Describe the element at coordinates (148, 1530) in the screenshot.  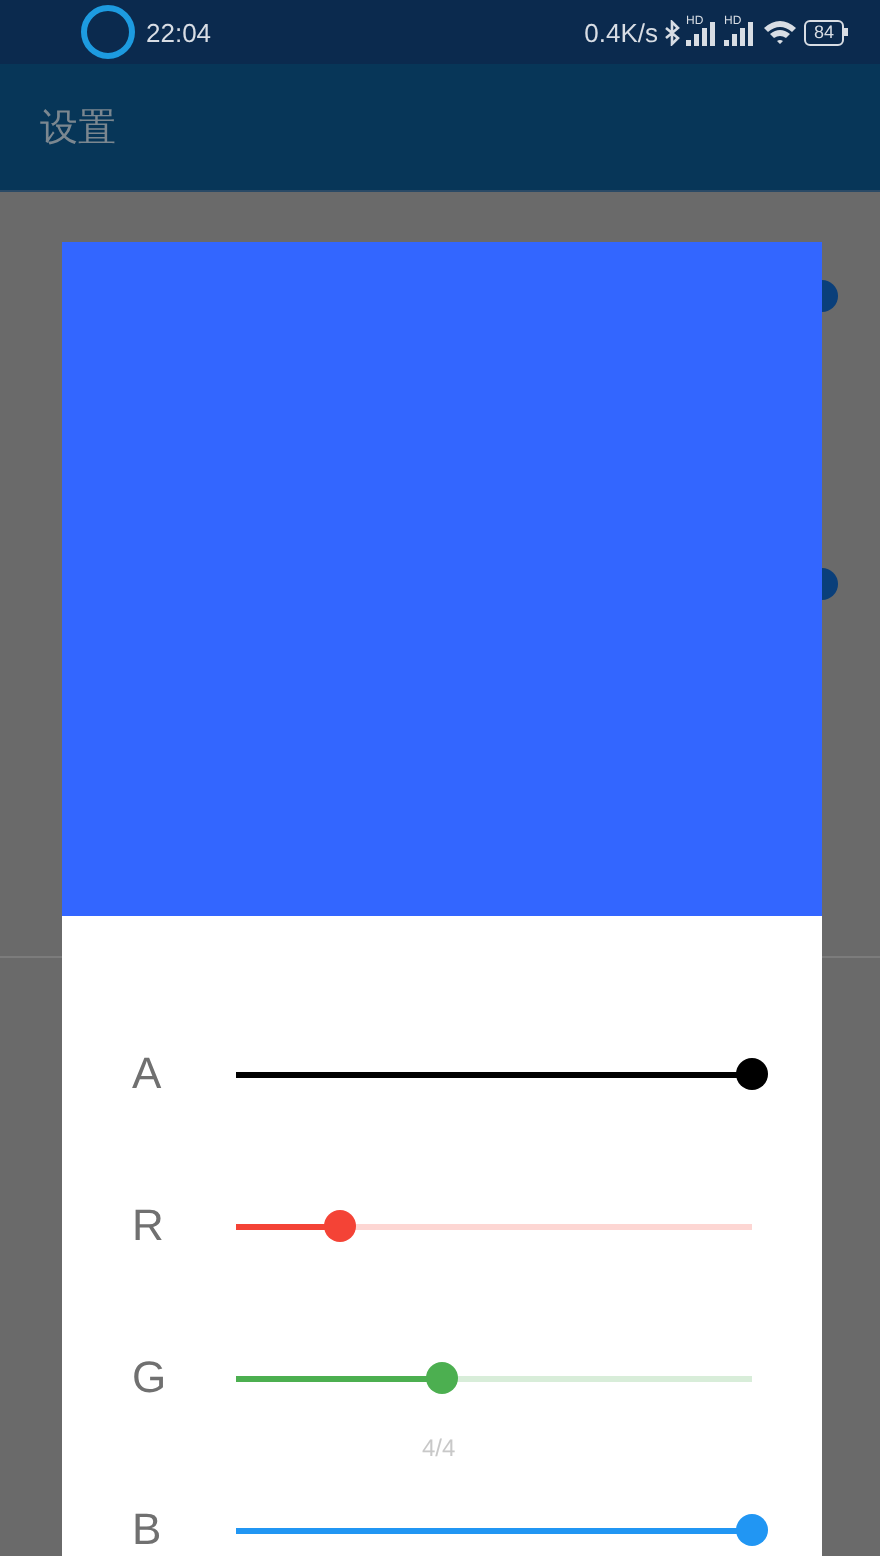
I see `channel-label: B` at that location.